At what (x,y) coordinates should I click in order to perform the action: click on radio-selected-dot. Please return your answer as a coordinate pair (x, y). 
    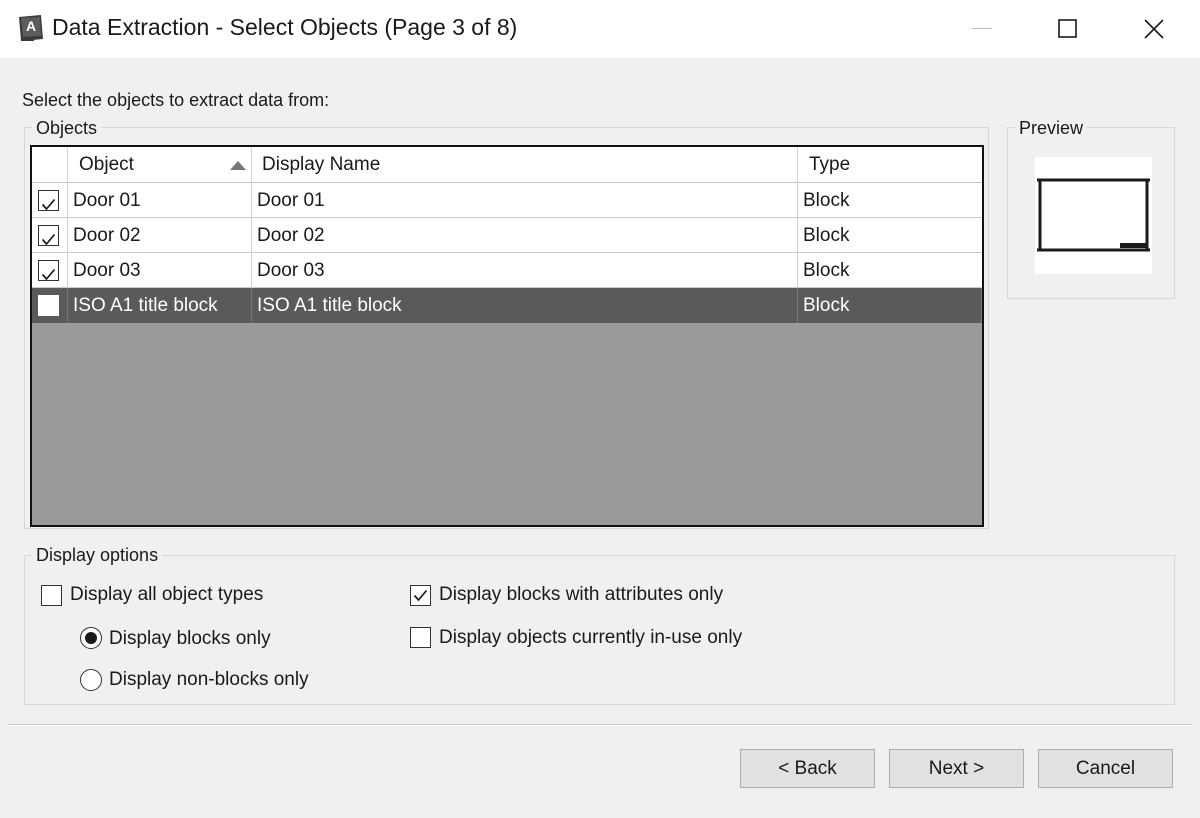
    Looking at the image, I should click on (91, 638).